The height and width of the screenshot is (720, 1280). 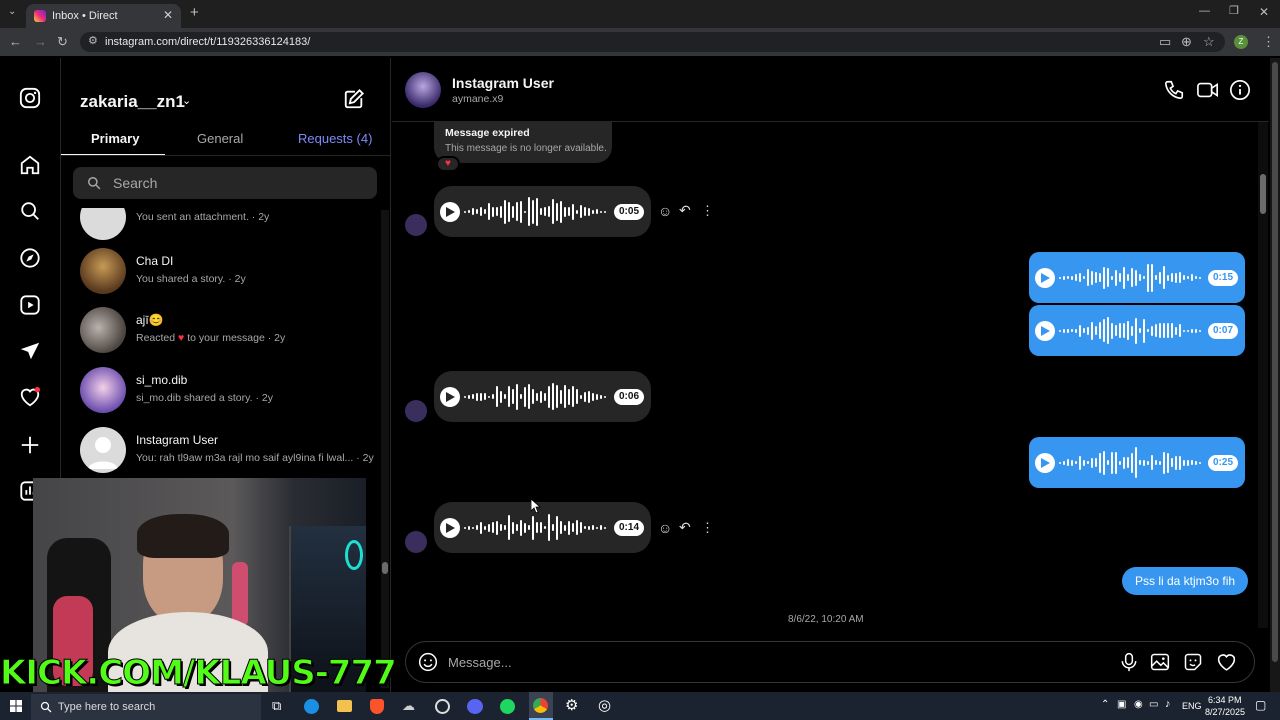 I want to click on video-call-icon, so click(x=1208, y=90).